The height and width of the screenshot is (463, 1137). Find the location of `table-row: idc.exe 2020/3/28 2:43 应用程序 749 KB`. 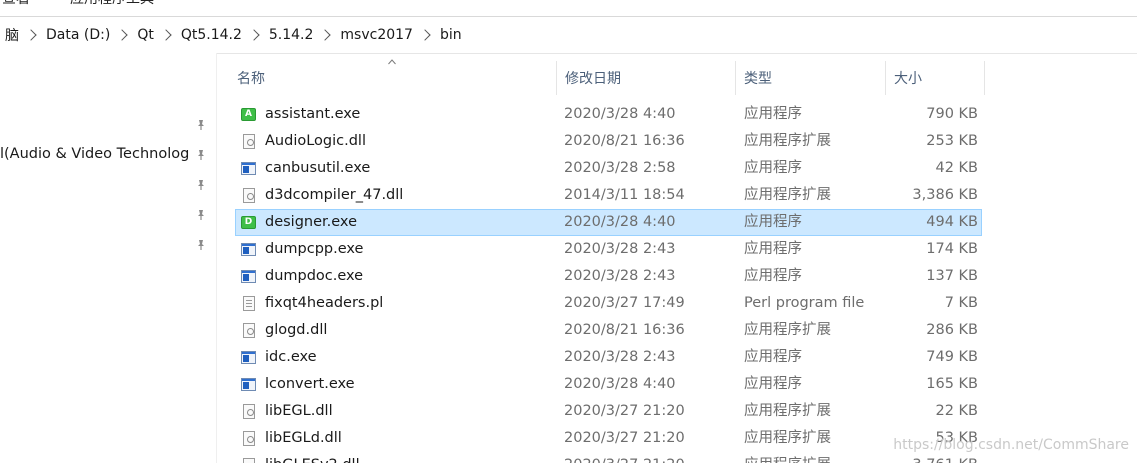

table-row: idc.exe 2020/3/28 2:43 应用程序 749 KB is located at coordinates (608, 357).